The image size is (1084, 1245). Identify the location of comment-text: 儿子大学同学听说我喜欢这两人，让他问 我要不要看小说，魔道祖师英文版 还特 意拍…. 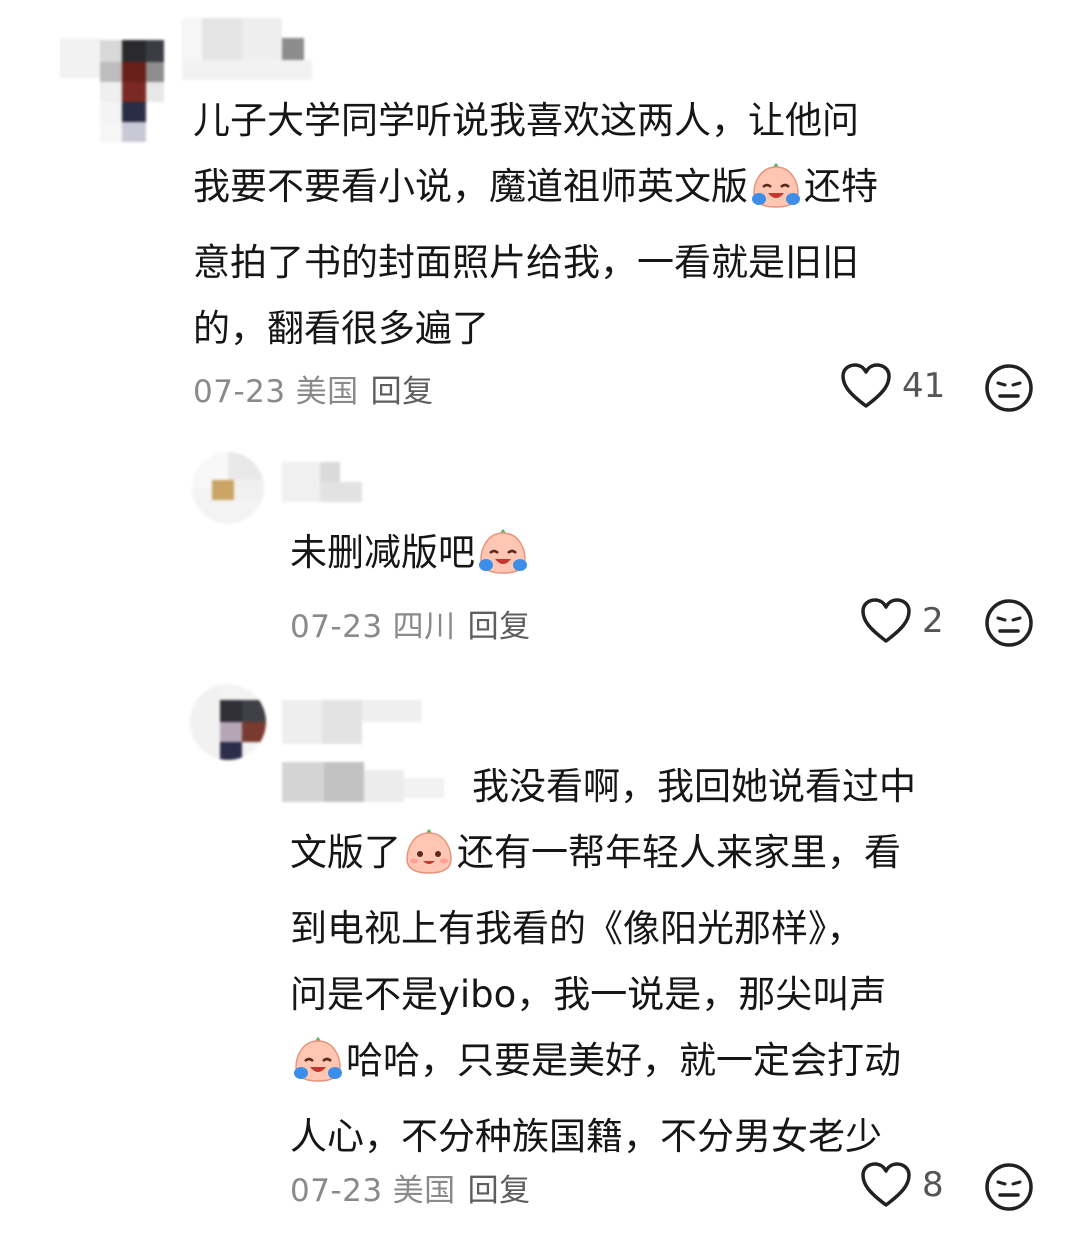
(535, 224).